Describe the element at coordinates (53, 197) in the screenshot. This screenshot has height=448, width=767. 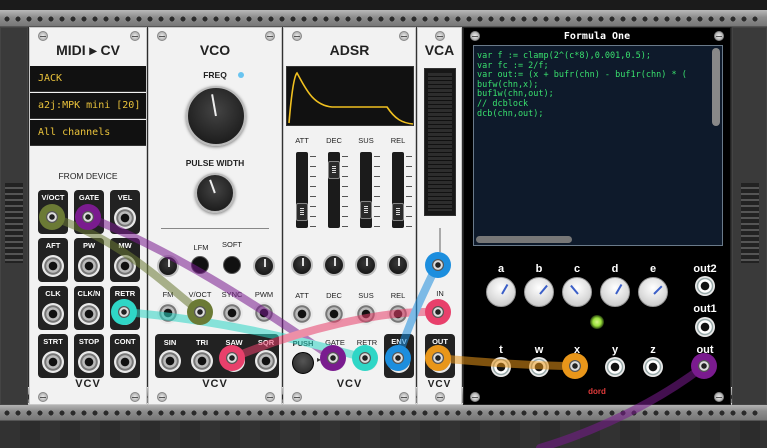
I see `jack-label: V/OCT` at that location.